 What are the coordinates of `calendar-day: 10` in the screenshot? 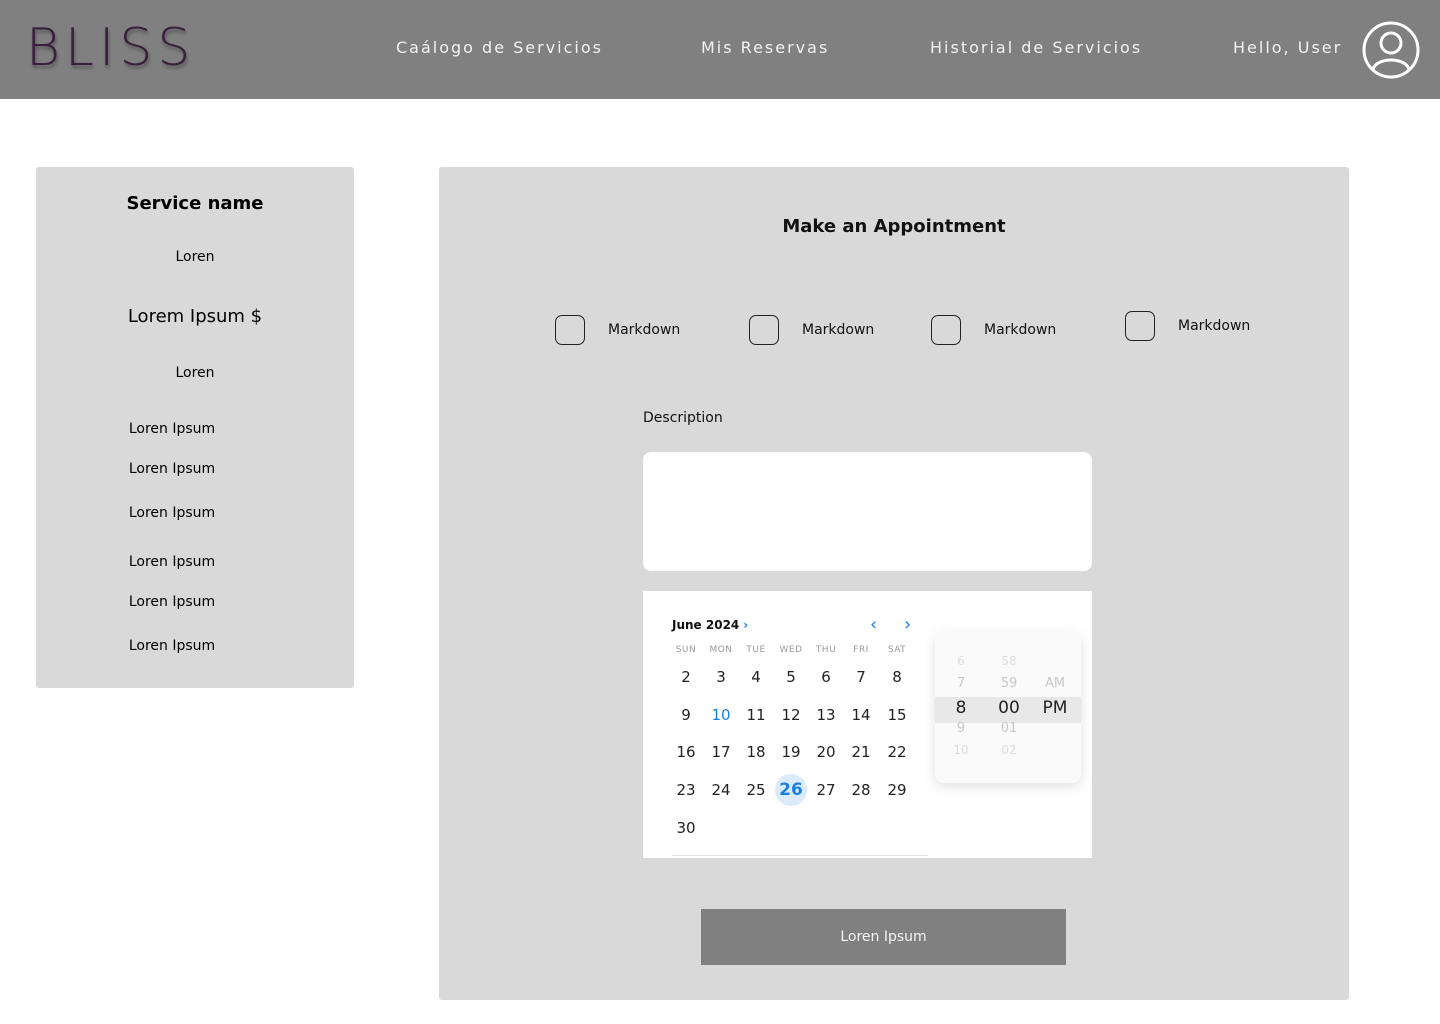 It's located at (721, 715).